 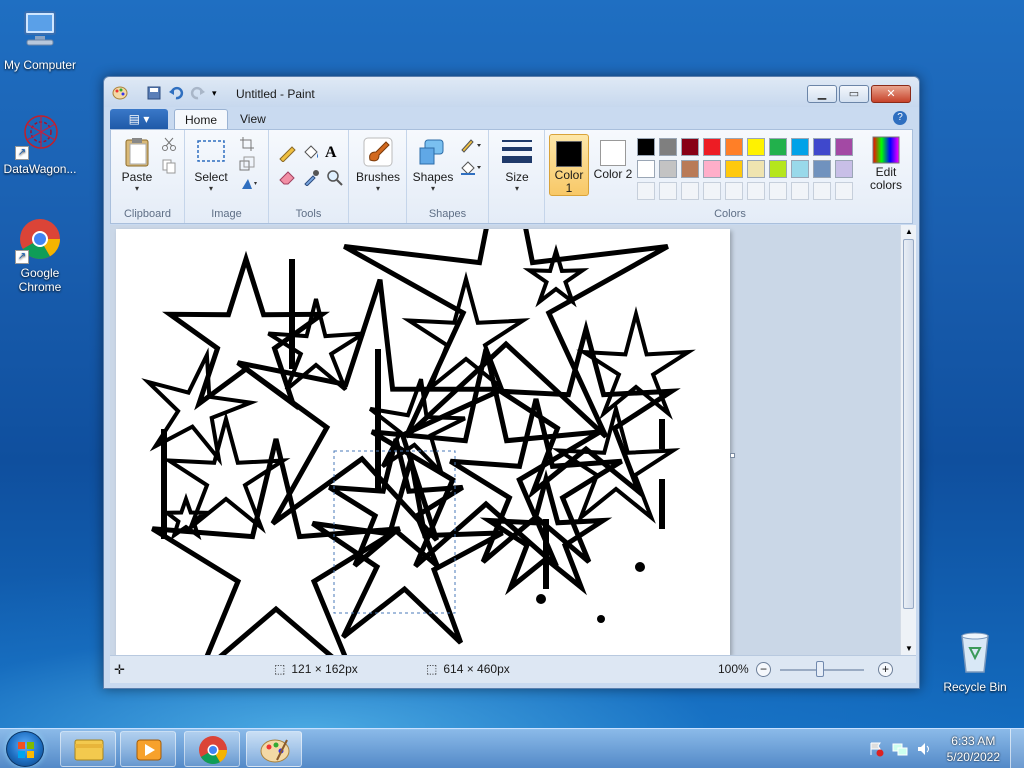 What do you see at coordinates (1017, 748) in the screenshot?
I see `show-desktop-button` at bounding box center [1017, 748].